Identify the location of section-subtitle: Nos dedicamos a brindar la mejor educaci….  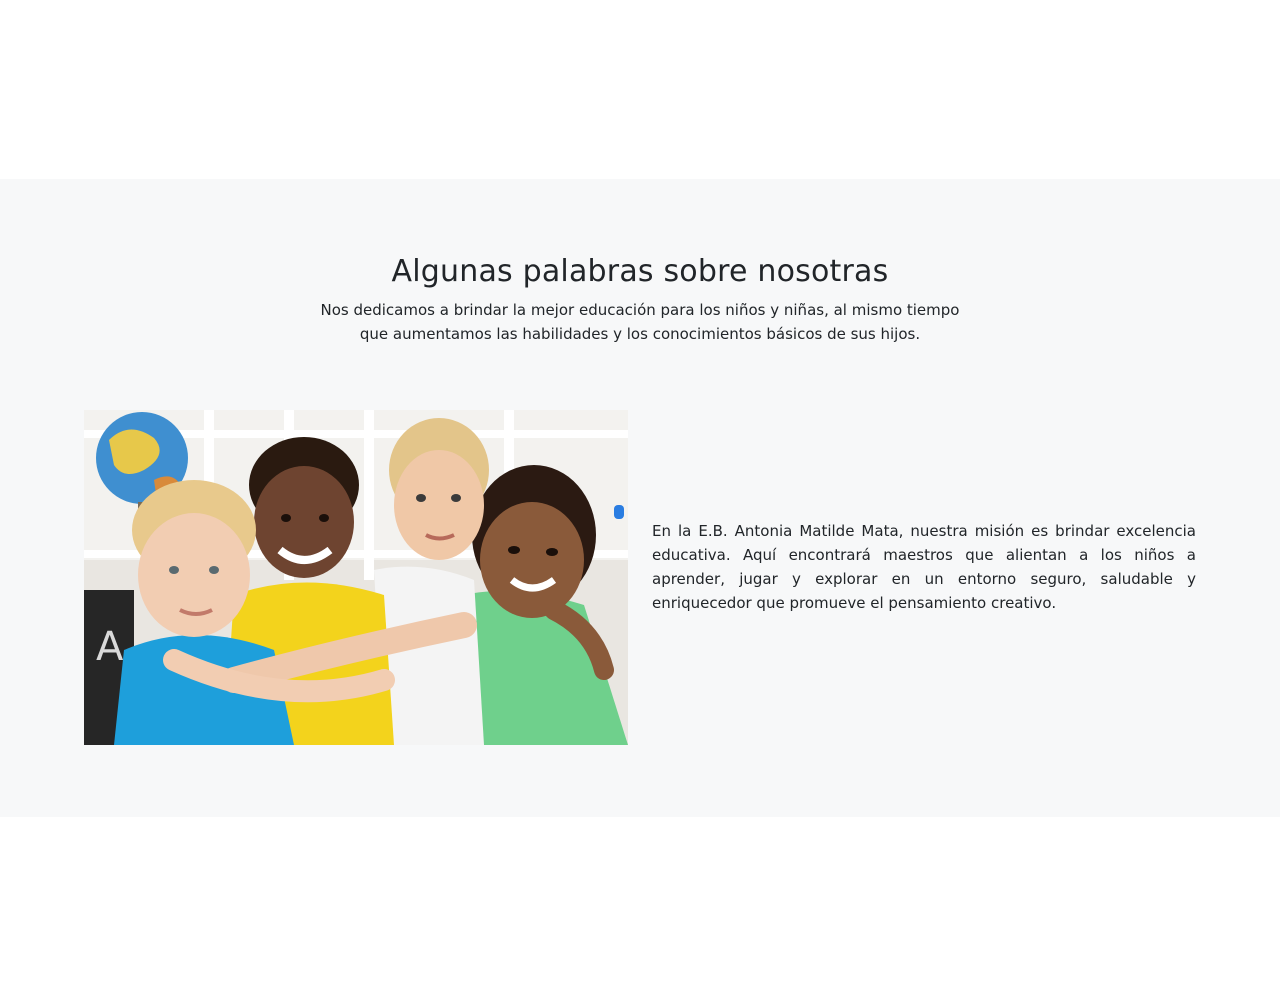
(640, 322).